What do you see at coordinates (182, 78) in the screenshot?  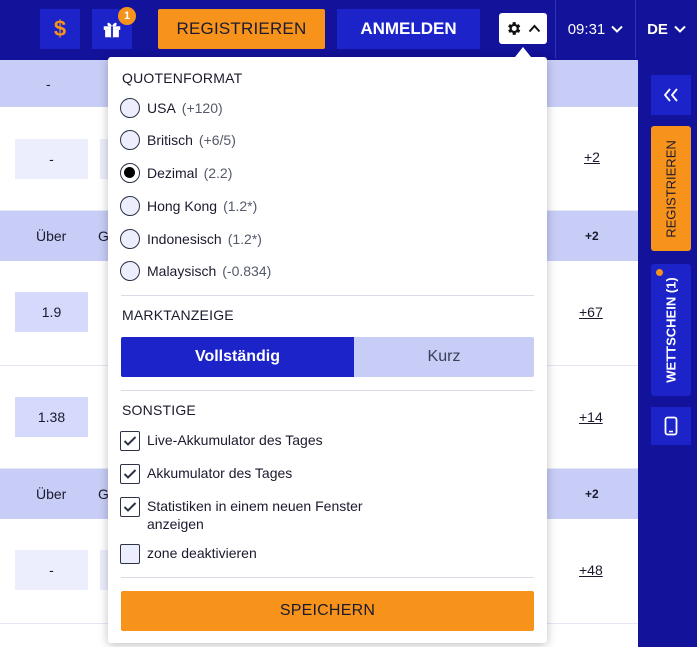 I see `odds-format-title: QUOTENFORMAT` at bounding box center [182, 78].